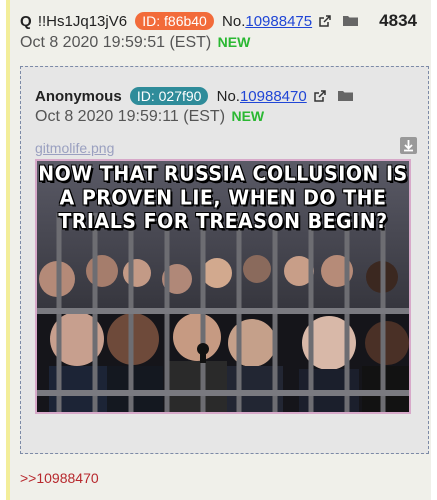 This screenshot has height=500, width=437. I want to click on post-number-prefix: No., so click(234, 21).